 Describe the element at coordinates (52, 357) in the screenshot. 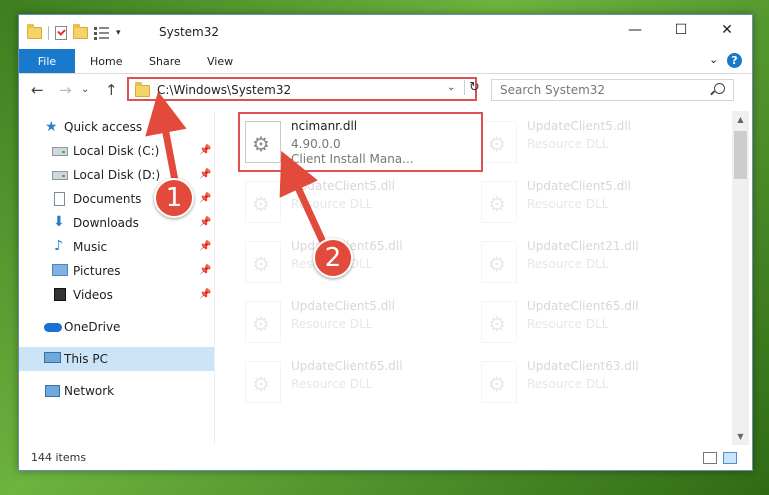

I see `this-pc-icon` at that location.